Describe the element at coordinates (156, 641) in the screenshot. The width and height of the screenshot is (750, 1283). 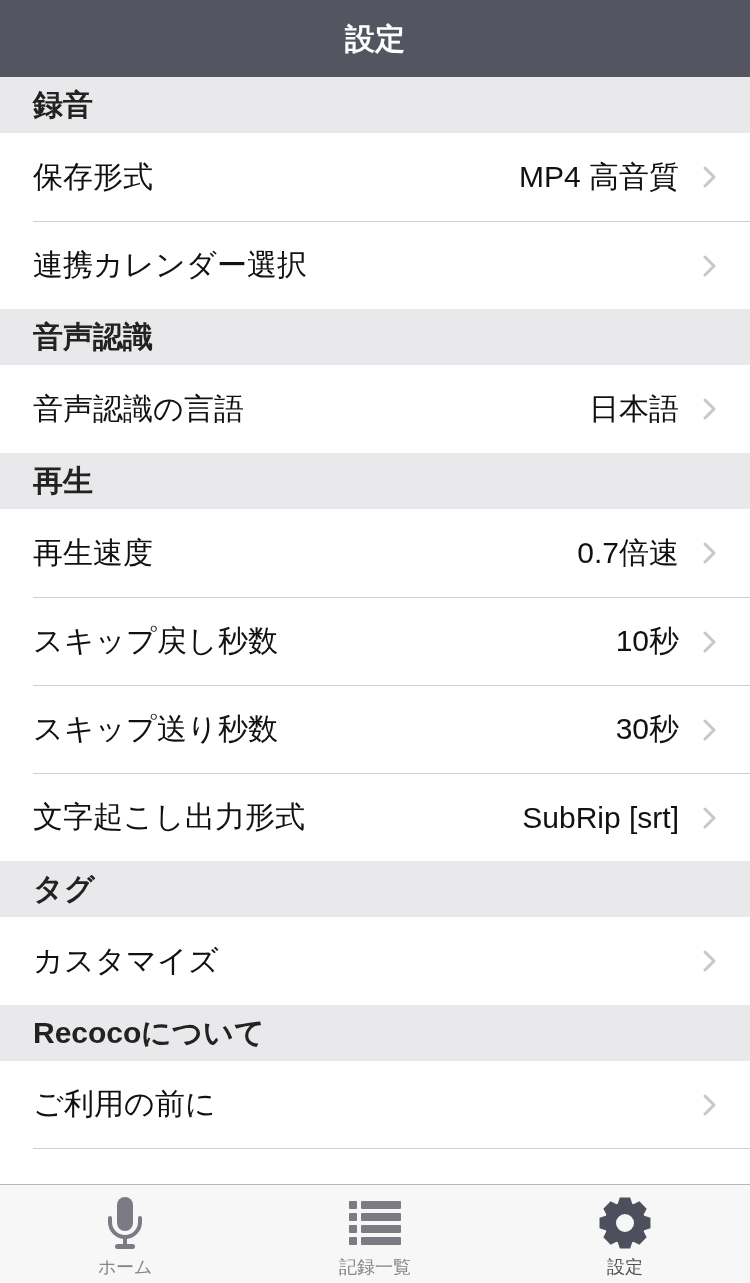
I see `setting-label: スキップ戻し秒数` at that location.